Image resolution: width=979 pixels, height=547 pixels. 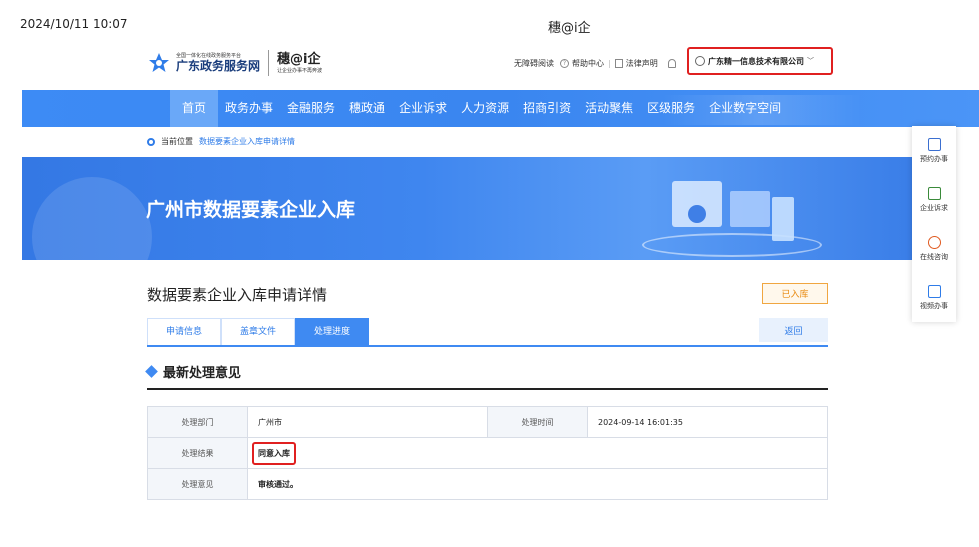 I want to click on nav-item-suizhengtong: 穗政通, so click(x=367, y=108).